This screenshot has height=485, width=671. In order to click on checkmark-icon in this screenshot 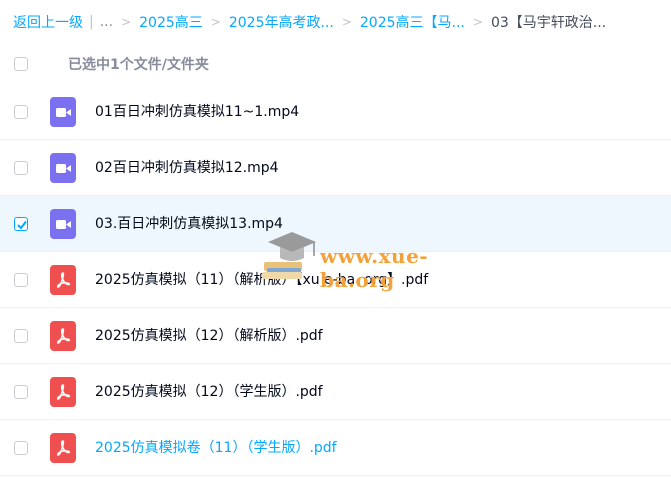, I will do `click(22, 225)`.